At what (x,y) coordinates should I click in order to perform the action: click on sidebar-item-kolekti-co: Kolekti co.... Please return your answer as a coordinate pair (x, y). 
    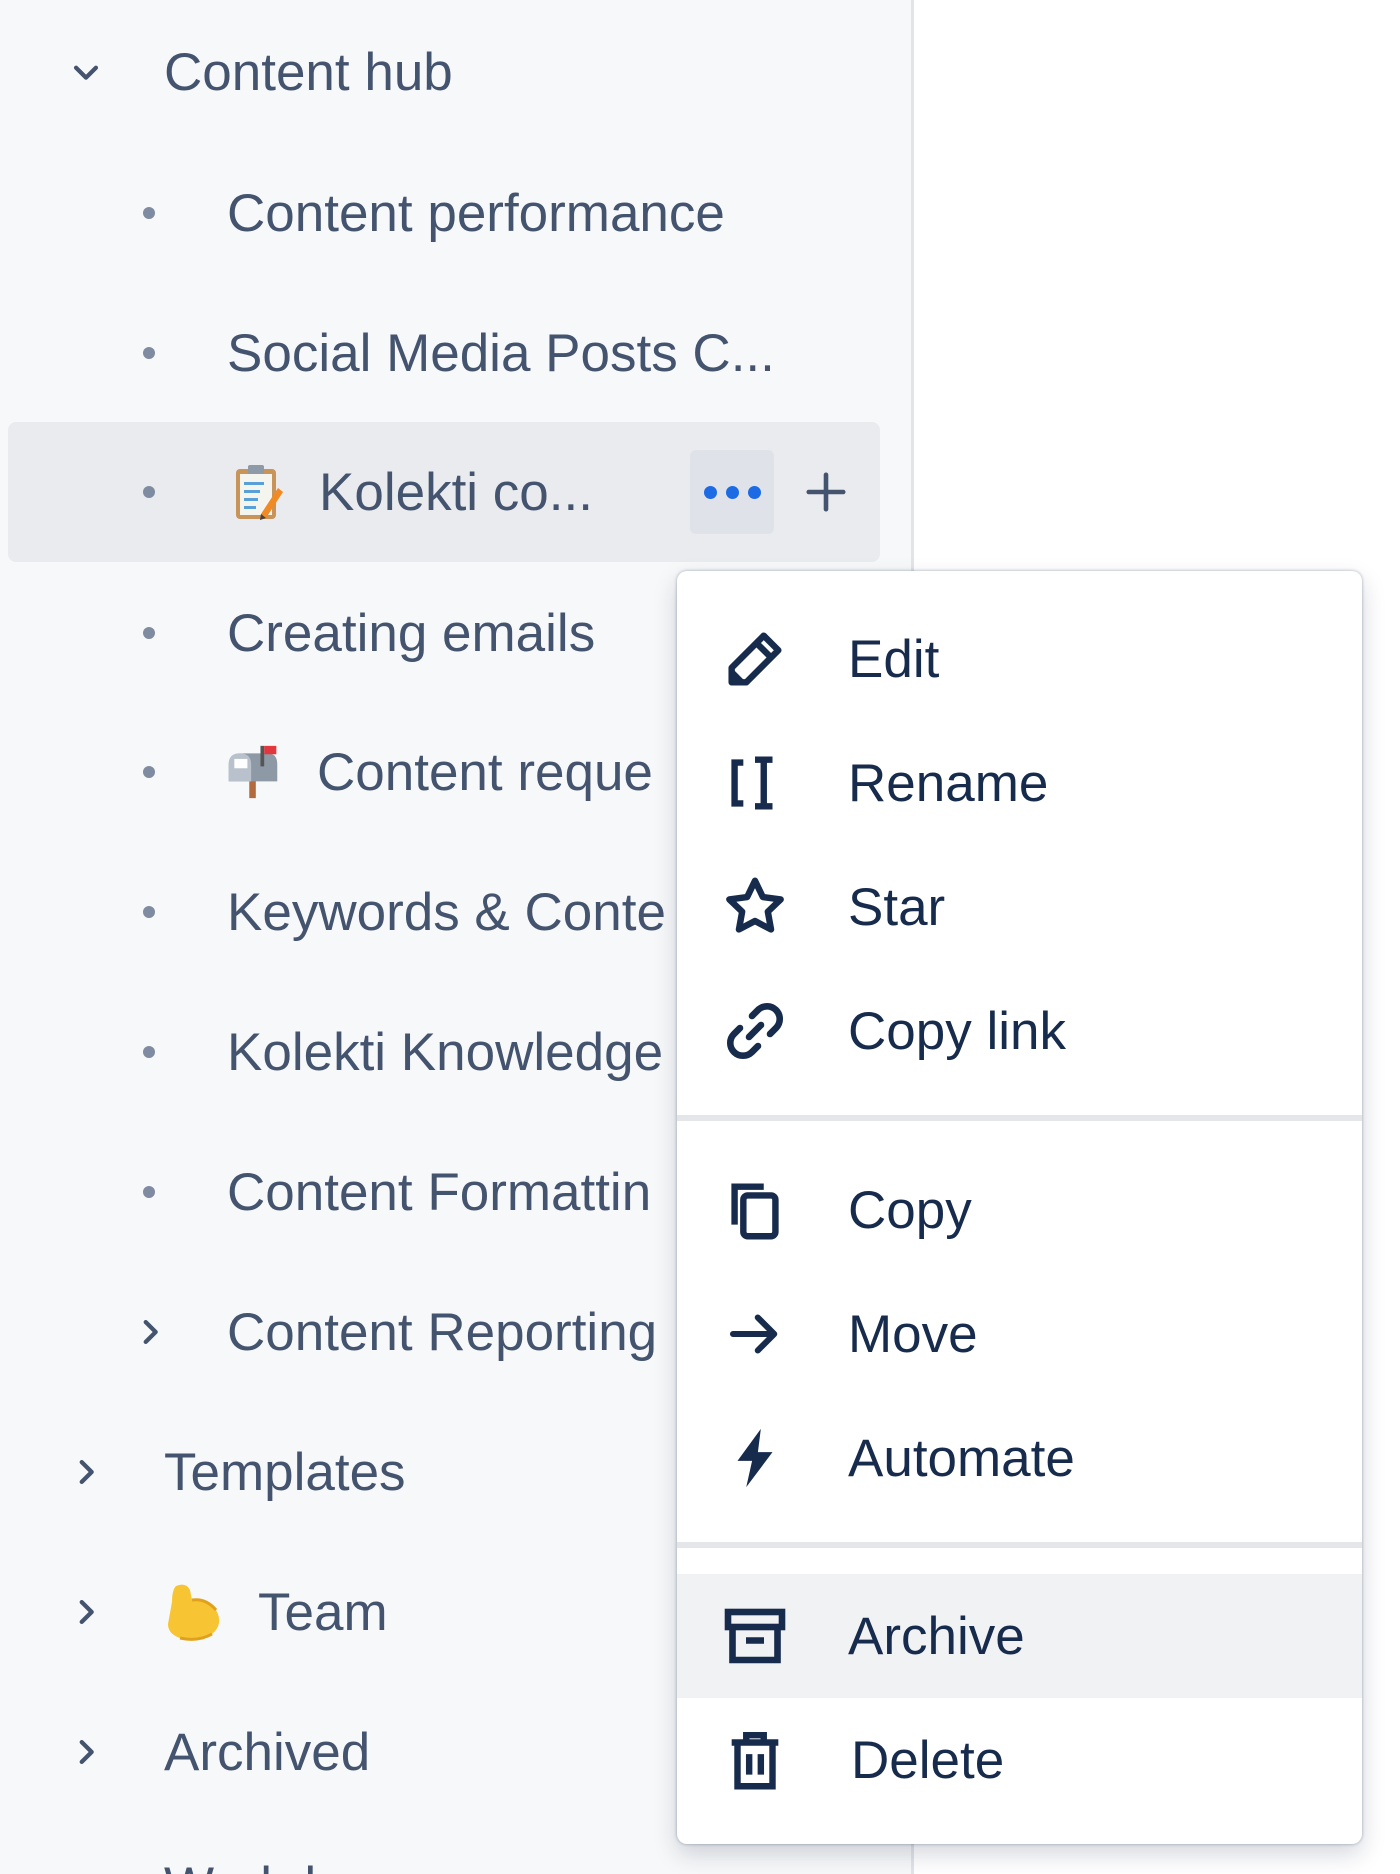
    Looking at the image, I should click on (444, 492).